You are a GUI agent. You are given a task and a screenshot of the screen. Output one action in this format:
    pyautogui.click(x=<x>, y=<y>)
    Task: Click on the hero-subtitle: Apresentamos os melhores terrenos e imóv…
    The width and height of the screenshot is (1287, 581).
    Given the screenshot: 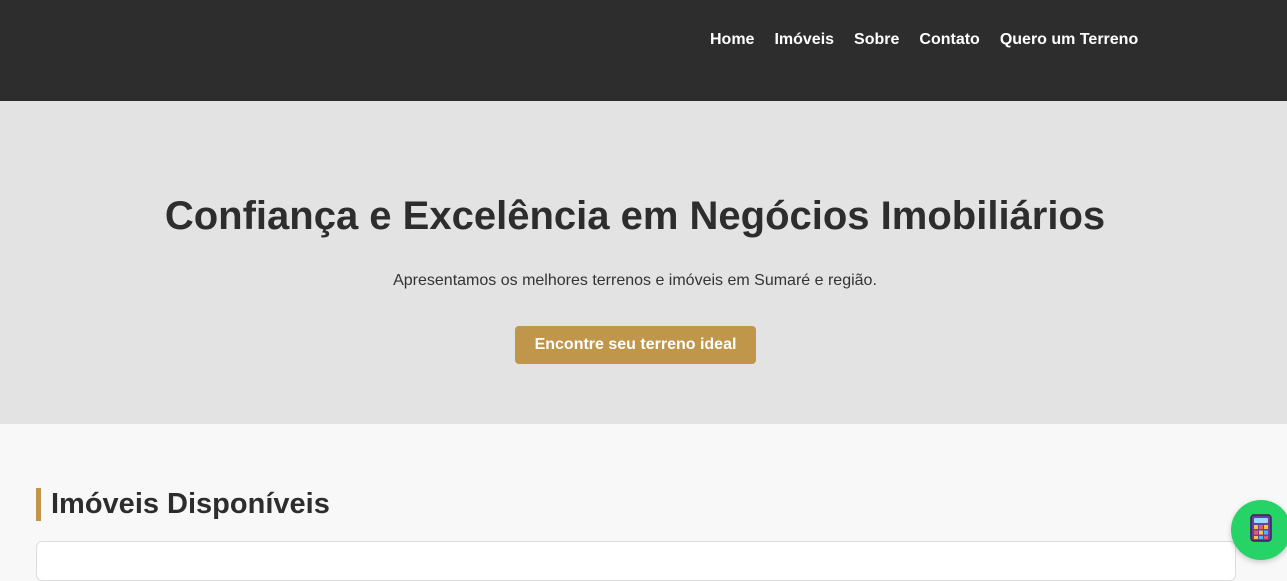 What is the action you would take?
    pyautogui.click(x=635, y=280)
    